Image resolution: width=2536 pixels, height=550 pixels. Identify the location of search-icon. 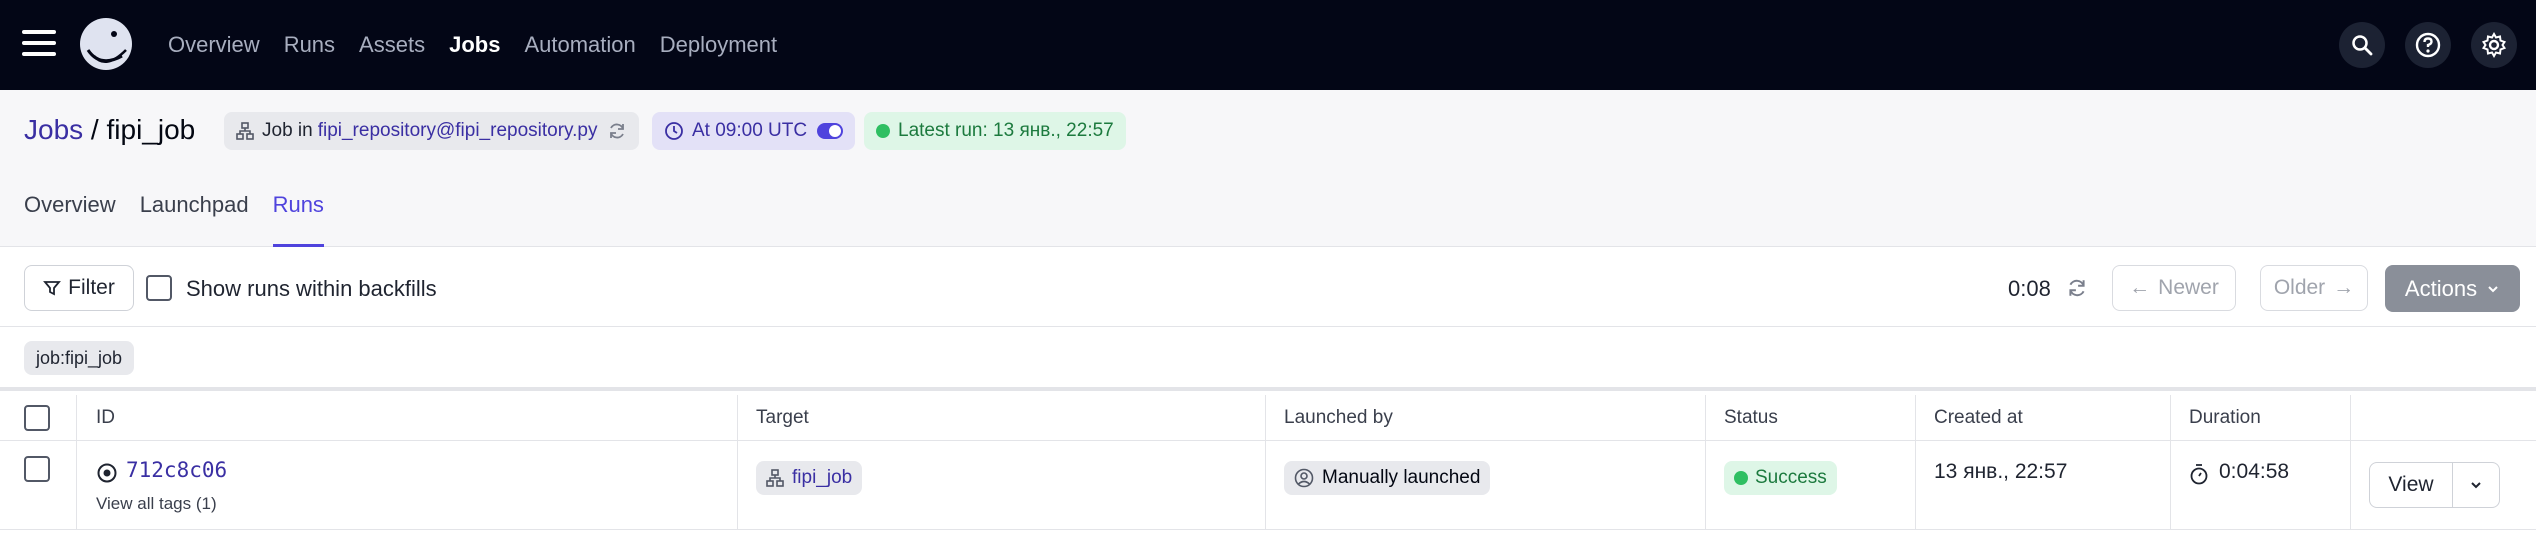
(2362, 45).